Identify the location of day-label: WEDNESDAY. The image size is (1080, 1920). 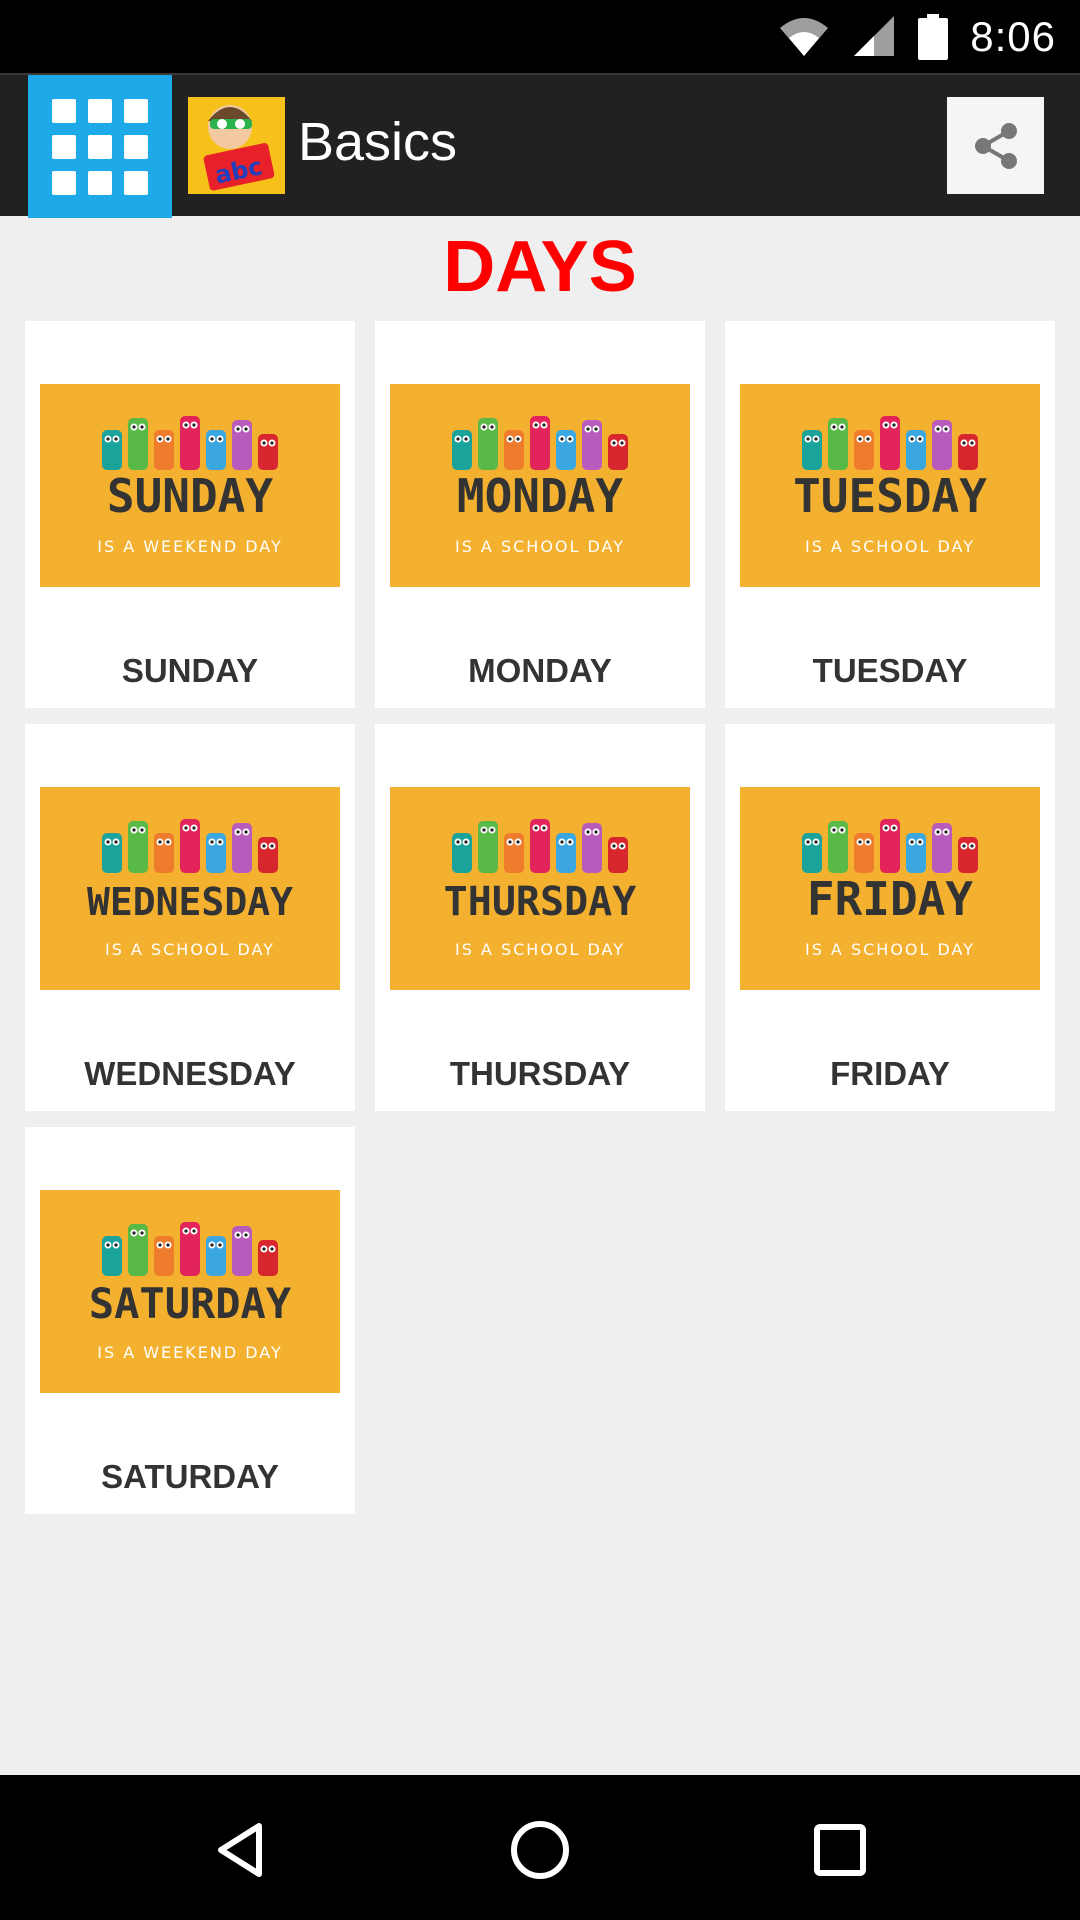
(190, 1073).